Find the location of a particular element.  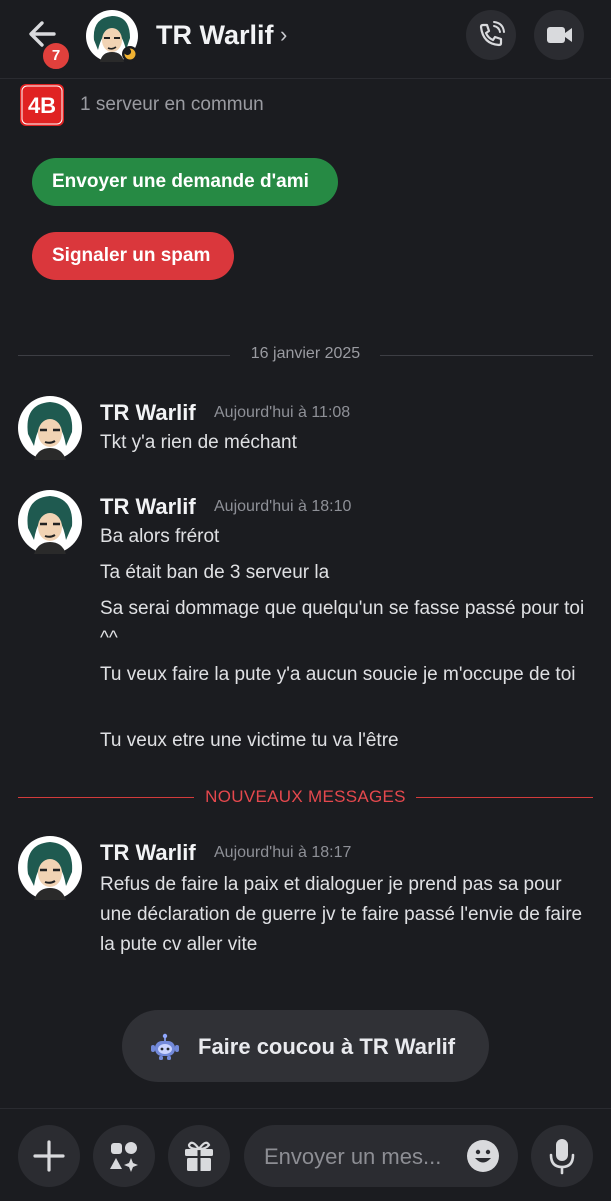

emoji-icon is located at coordinates (483, 1156).